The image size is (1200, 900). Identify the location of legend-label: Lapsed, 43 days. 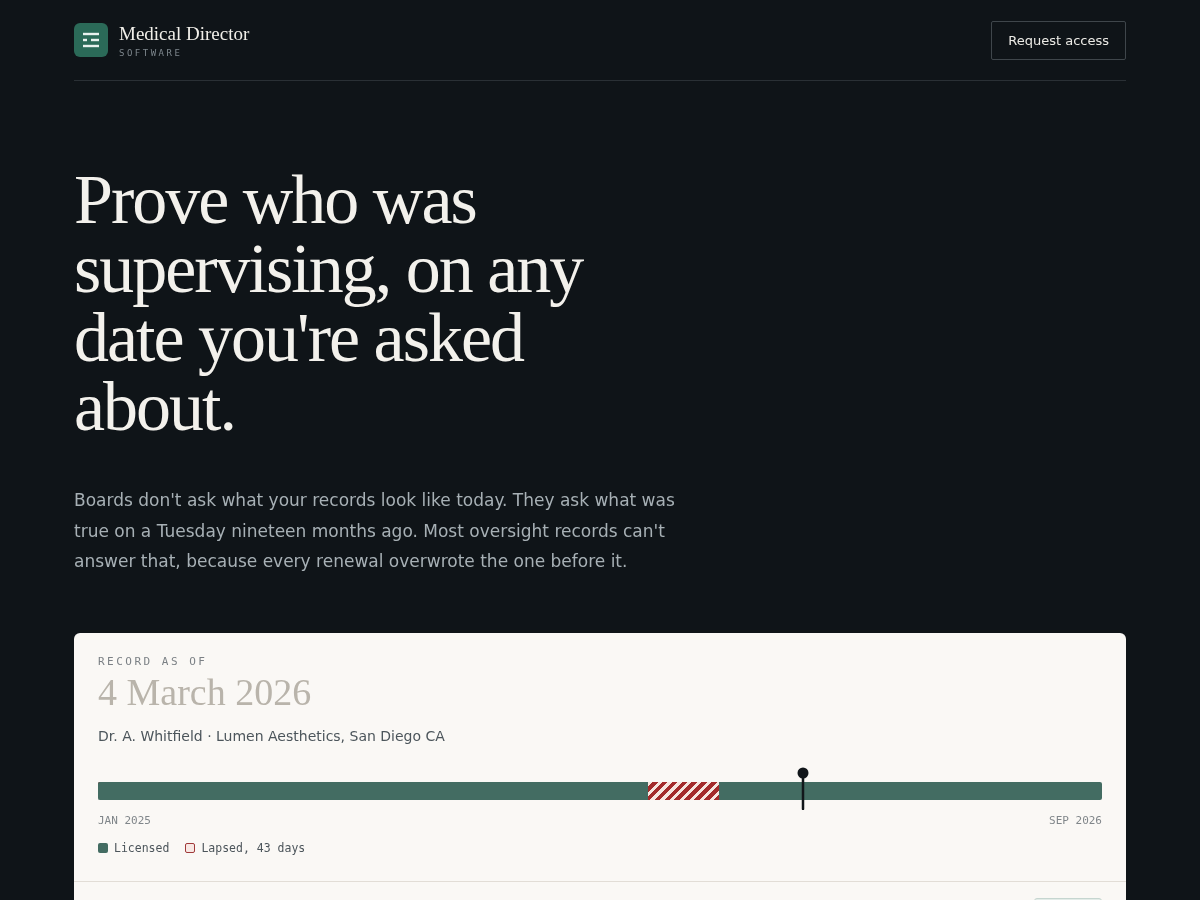
(253, 847).